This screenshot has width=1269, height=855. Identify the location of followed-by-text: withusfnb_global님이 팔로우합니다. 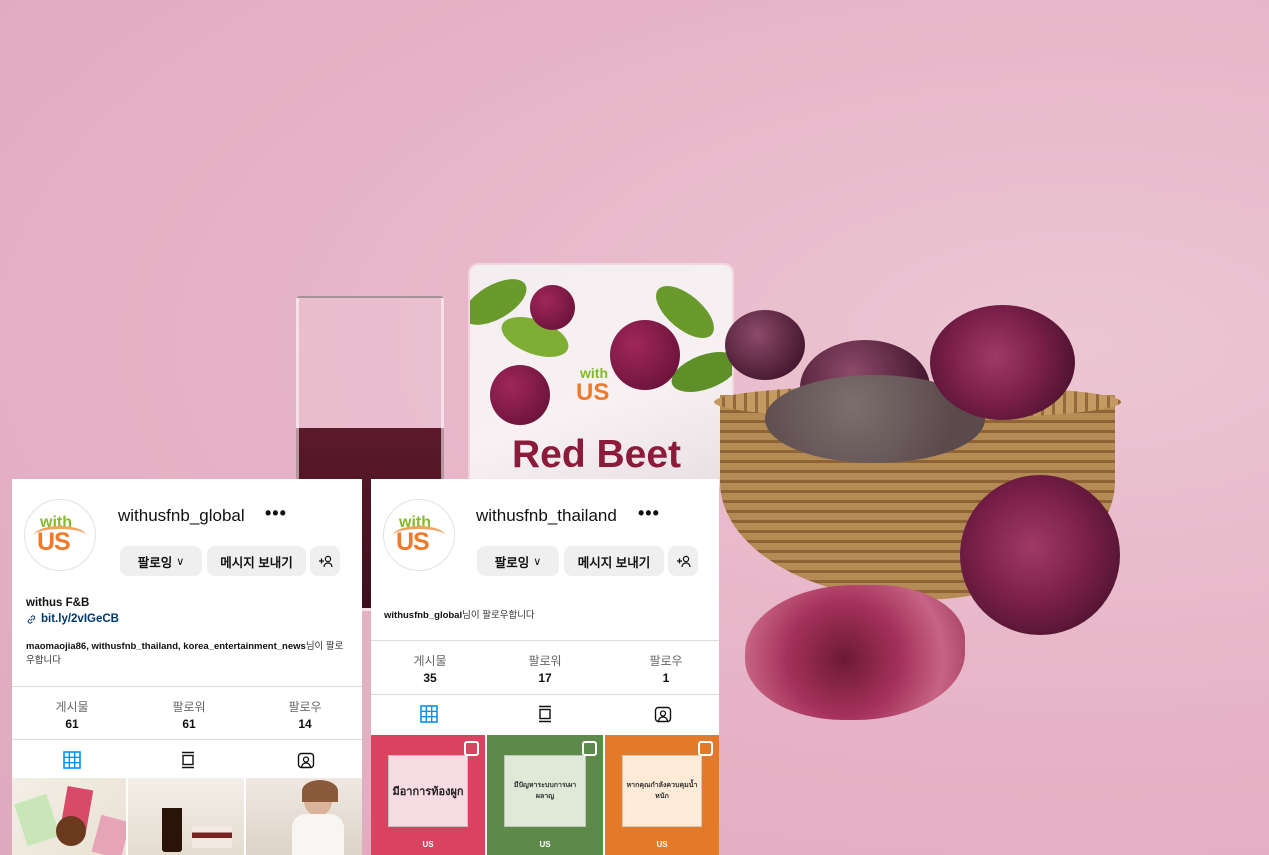
(546, 616).